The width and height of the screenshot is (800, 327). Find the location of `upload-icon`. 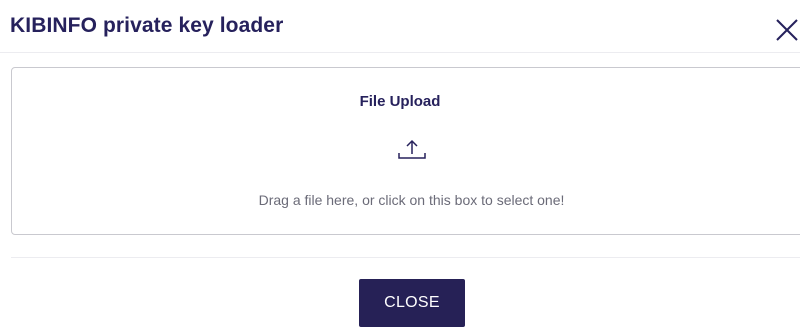

upload-icon is located at coordinates (412, 150).